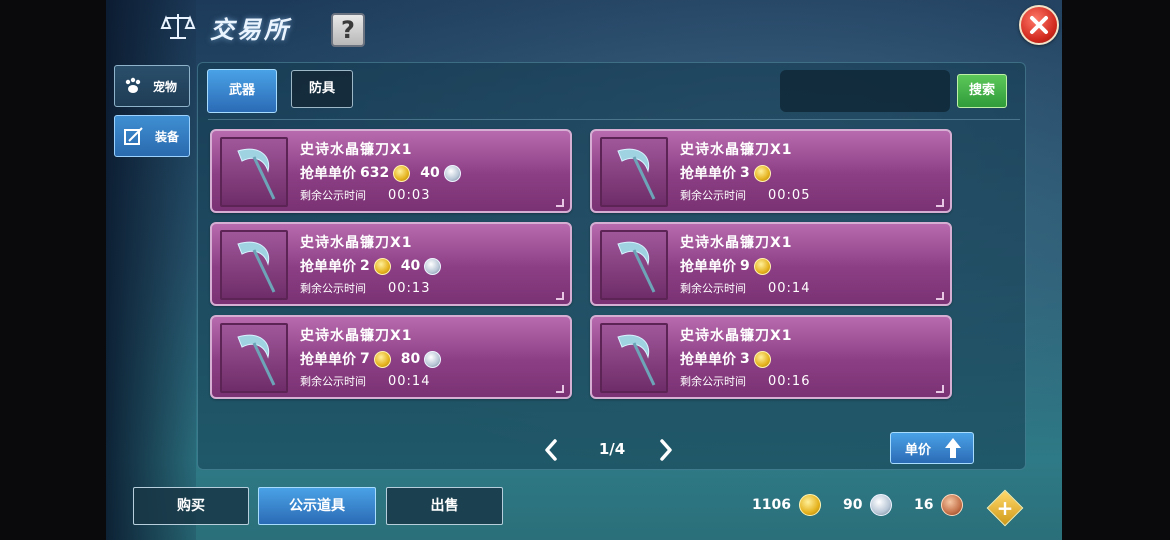  What do you see at coordinates (614, 119) in the screenshot?
I see `tab-divider` at bounding box center [614, 119].